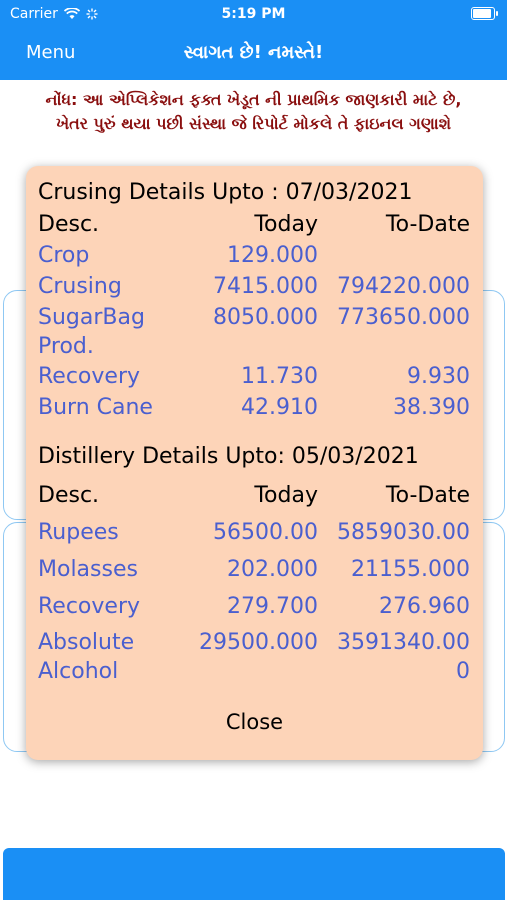 Image resolution: width=507 pixels, height=900 pixels. What do you see at coordinates (88, 569) in the screenshot?
I see `row-desc: Molasses` at bounding box center [88, 569].